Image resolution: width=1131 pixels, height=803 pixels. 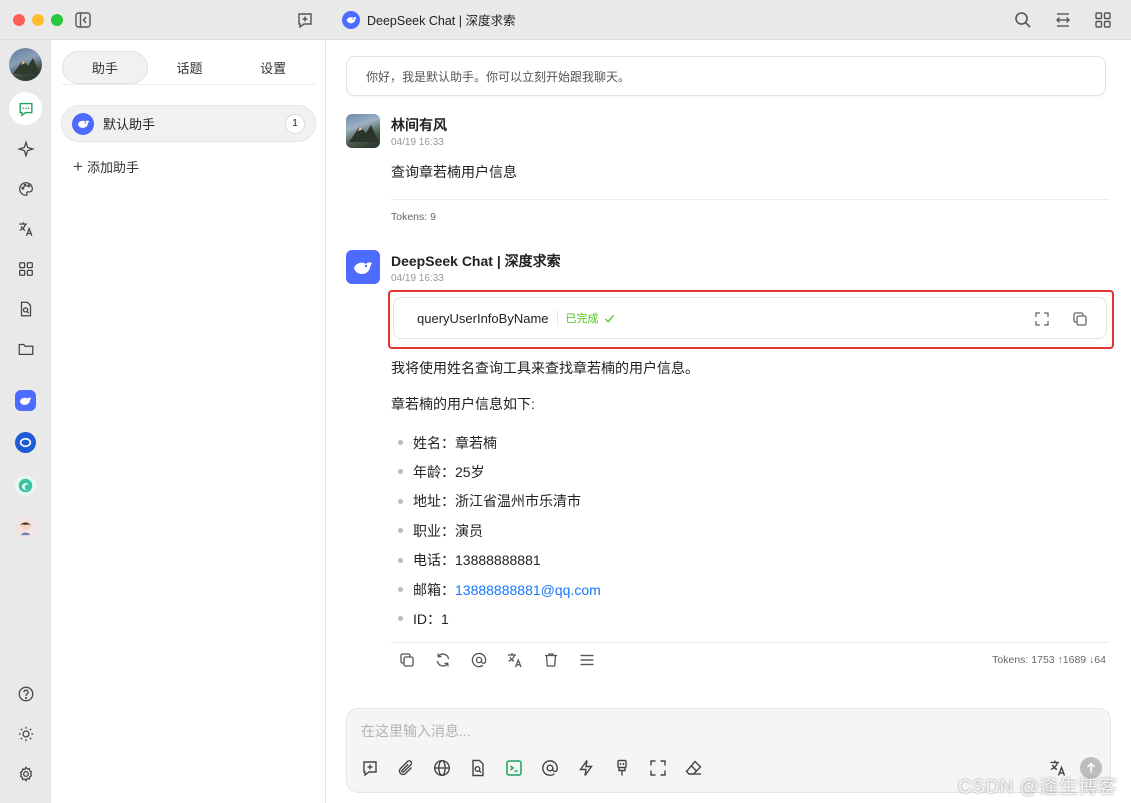 What do you see at coordinates (57, 20) in the screenshot?
I see `maximize-window-button` at bounding box center [57, 20].